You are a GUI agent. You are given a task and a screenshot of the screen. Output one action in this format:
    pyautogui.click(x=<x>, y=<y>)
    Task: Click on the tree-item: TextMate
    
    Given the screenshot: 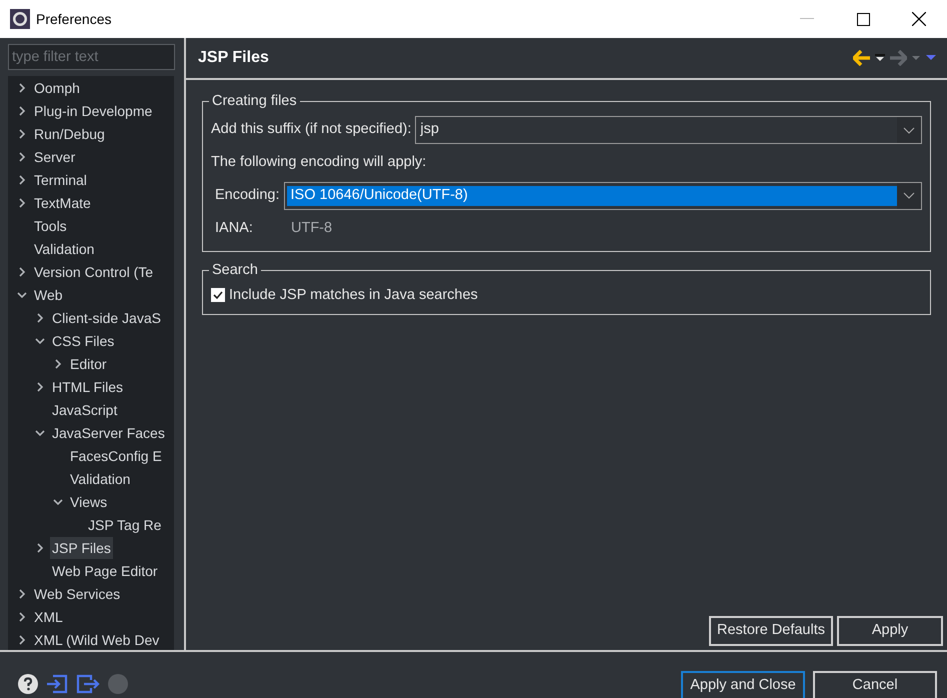 What is the action you would take?
    pyautogui.click(x=62, y=203)
    